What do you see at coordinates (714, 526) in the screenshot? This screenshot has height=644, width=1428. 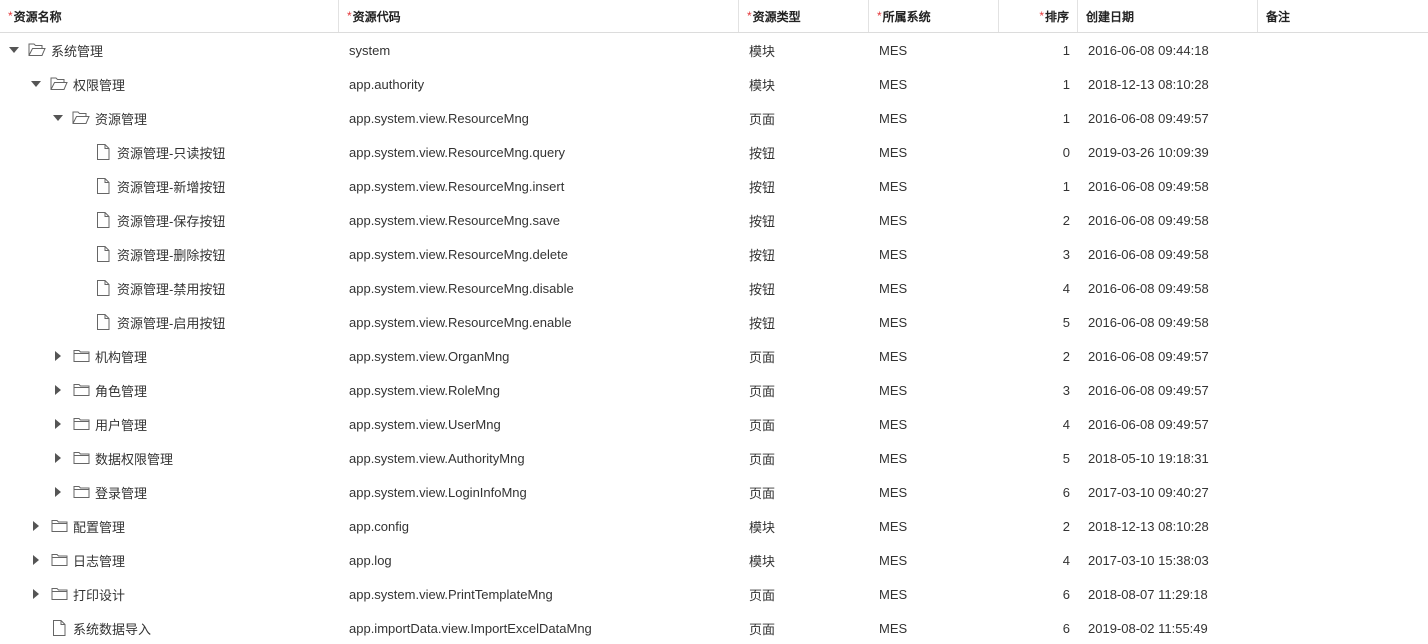 I see `table-row: 配置管理 app.config 模块 MES 2 2018-12-13 08:10:28` at bounding box center [714, 526].